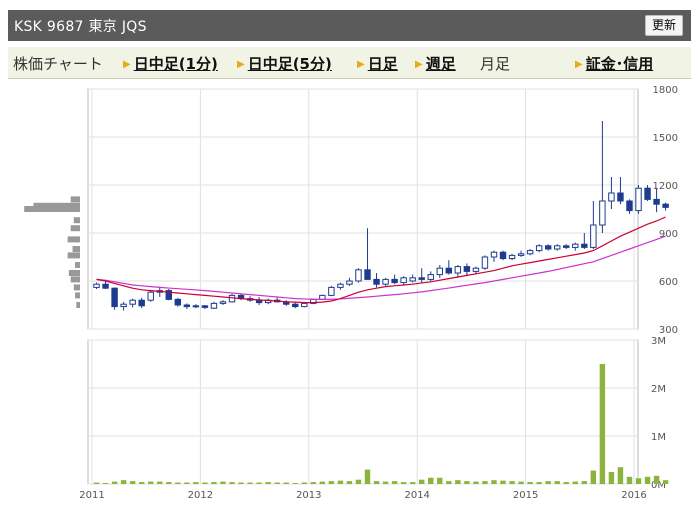  I want to click on tab-label: 日中足(1分), so click(175, 64).